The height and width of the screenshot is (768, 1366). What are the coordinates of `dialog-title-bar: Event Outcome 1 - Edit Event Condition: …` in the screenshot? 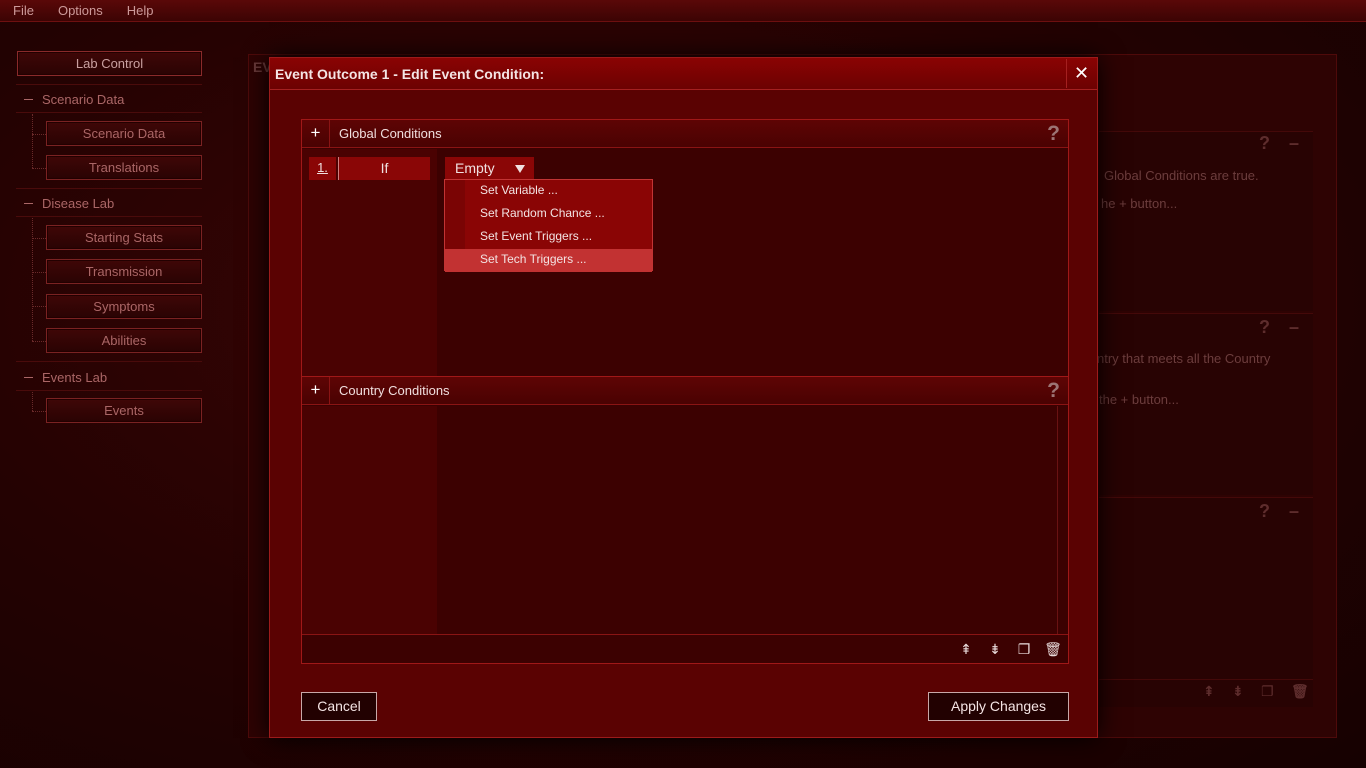 It's located at (683, 74).